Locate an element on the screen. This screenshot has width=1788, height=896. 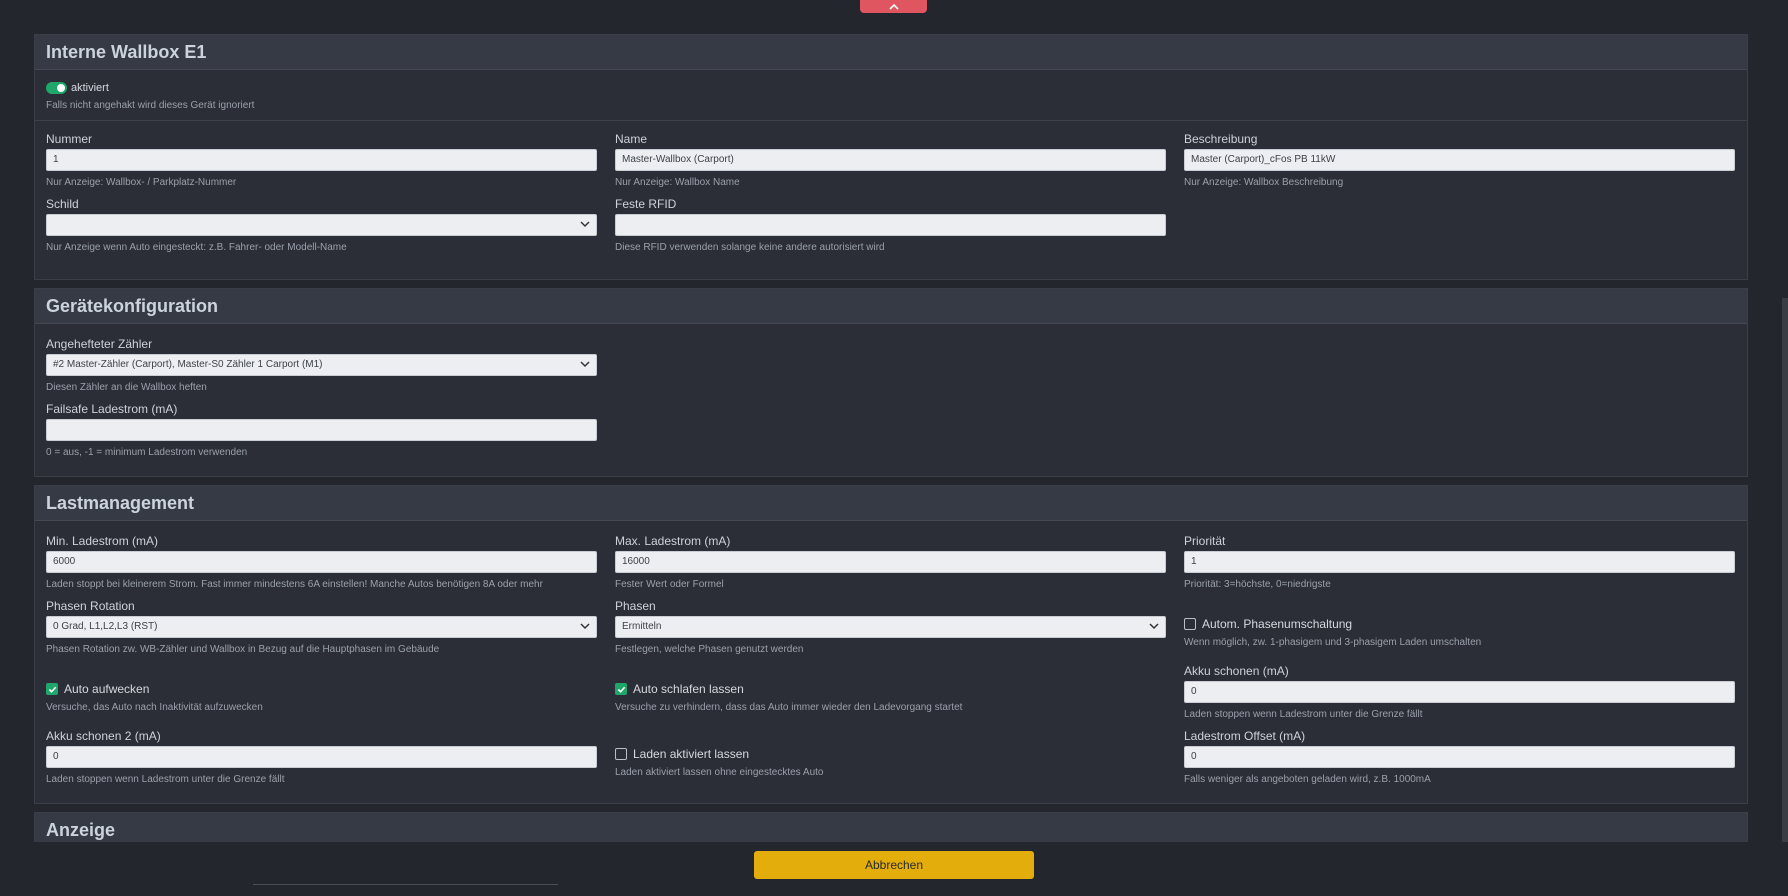
section-anzeige: Anzeige is located at coordinates (891, 827).